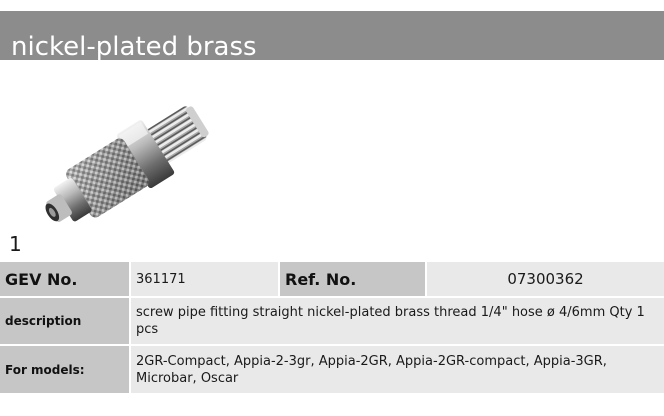  I want to click on section-header: nickel-plated brass, so click(332, 36).